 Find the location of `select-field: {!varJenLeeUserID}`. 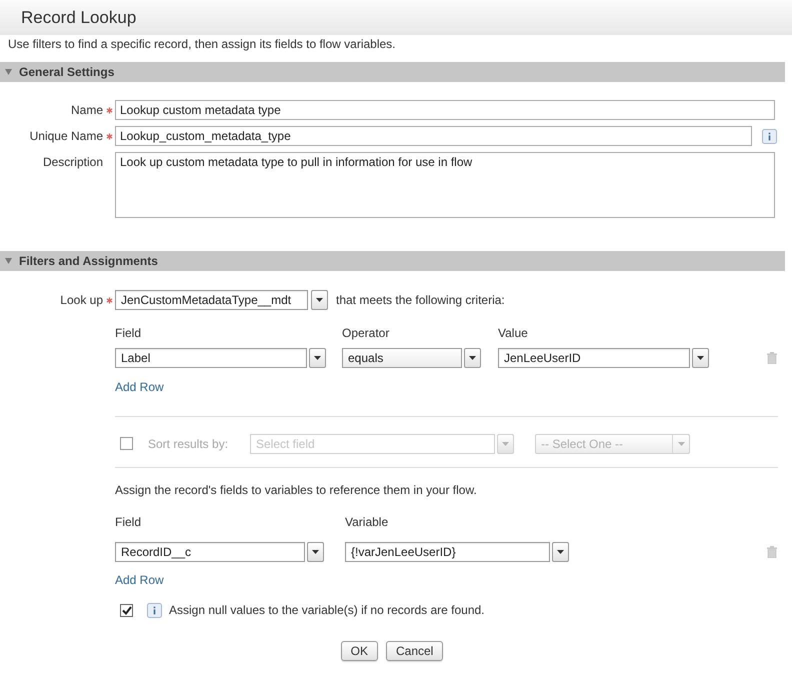

select-field: {!varJenLeeUserID} is located at coordinates (447, 552).